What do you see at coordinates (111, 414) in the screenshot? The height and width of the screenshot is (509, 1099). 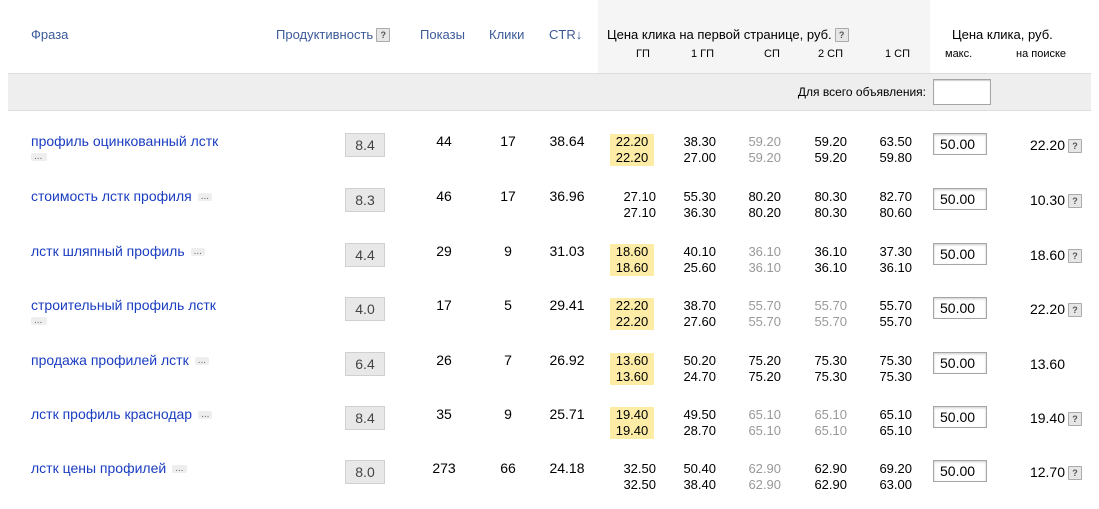 I see `phrase-link: лстк профиль краснодар` at bounding box center [111, 414].